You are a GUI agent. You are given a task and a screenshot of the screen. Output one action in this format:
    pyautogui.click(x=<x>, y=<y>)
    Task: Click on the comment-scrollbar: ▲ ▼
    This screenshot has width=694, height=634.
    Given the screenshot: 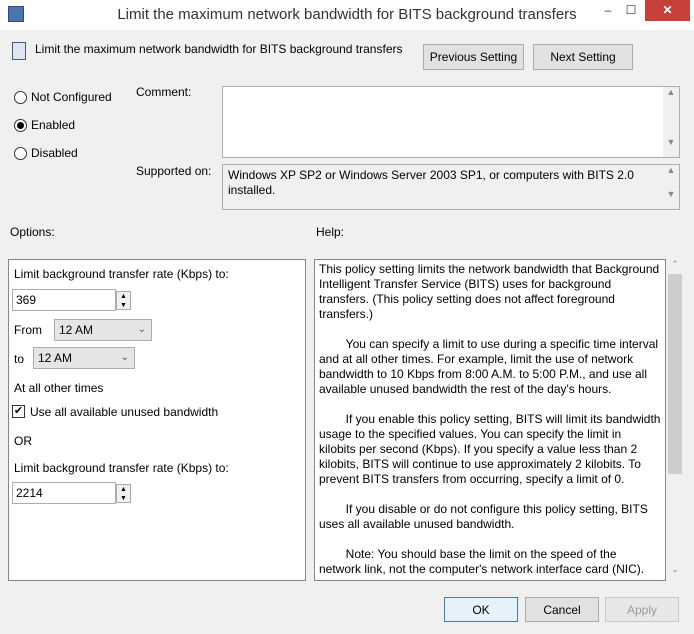 What is the action you would take?
    pyautogui.click(x=671, y=122)
    